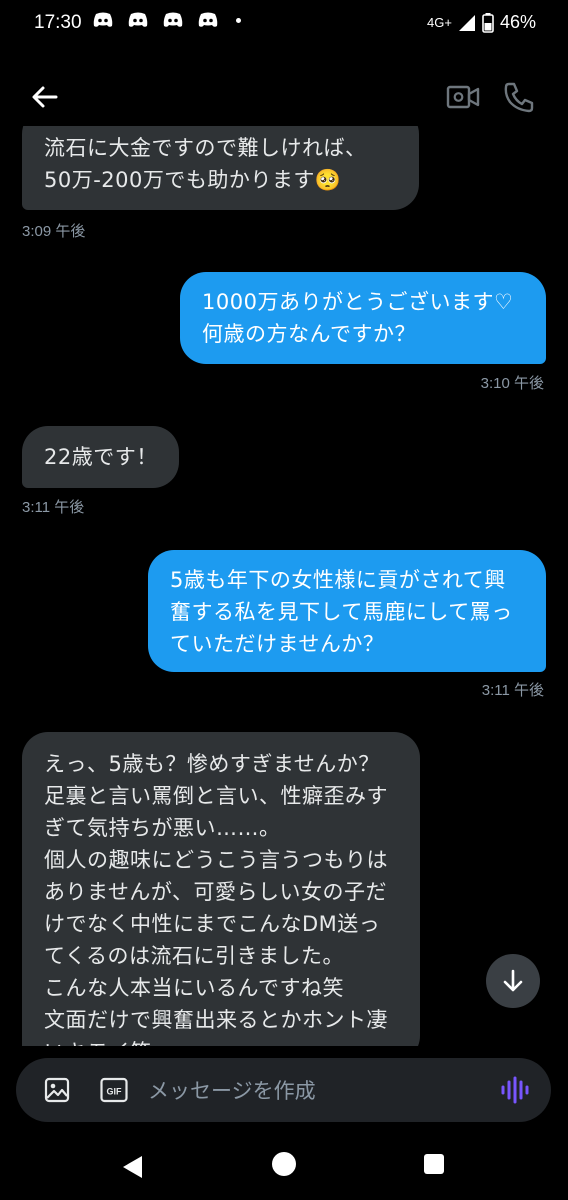  What do you see at coordinates (363, 318) in the screenshot?
I see `sent-message: 1000万ありがとうございます♡ 何歳の方なんですか？` at bounding box center [363, 318].